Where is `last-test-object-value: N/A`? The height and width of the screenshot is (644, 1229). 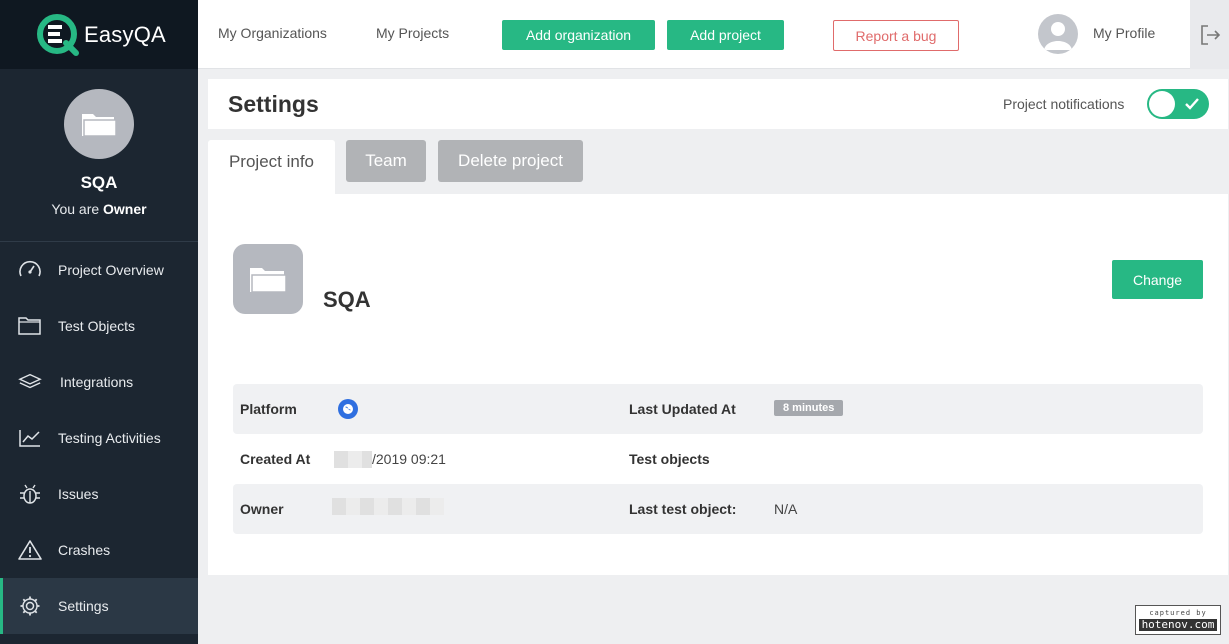 last-test-object-value: N/A is located at coordinates (786, 509).